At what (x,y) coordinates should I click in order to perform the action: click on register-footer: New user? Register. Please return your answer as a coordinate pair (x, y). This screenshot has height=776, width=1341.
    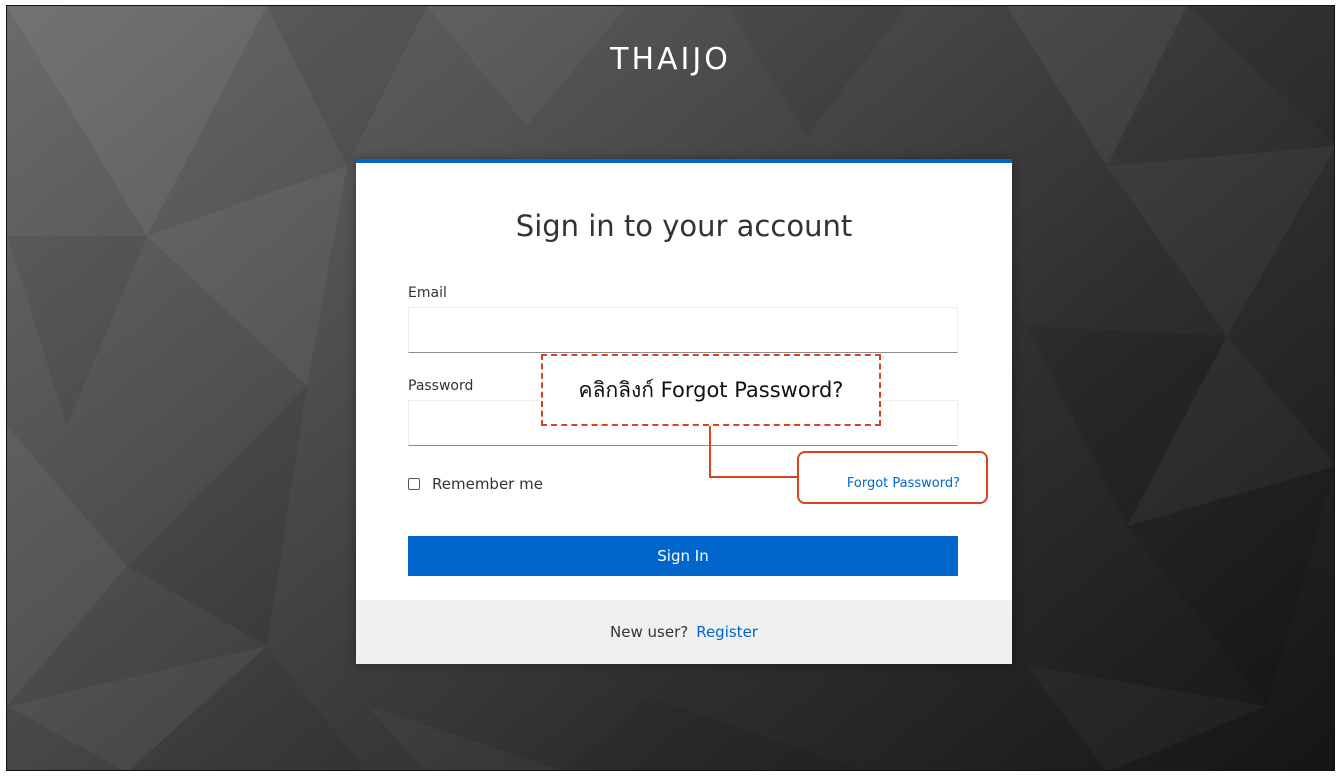
    Looking at the image, I should click on (684, 632).